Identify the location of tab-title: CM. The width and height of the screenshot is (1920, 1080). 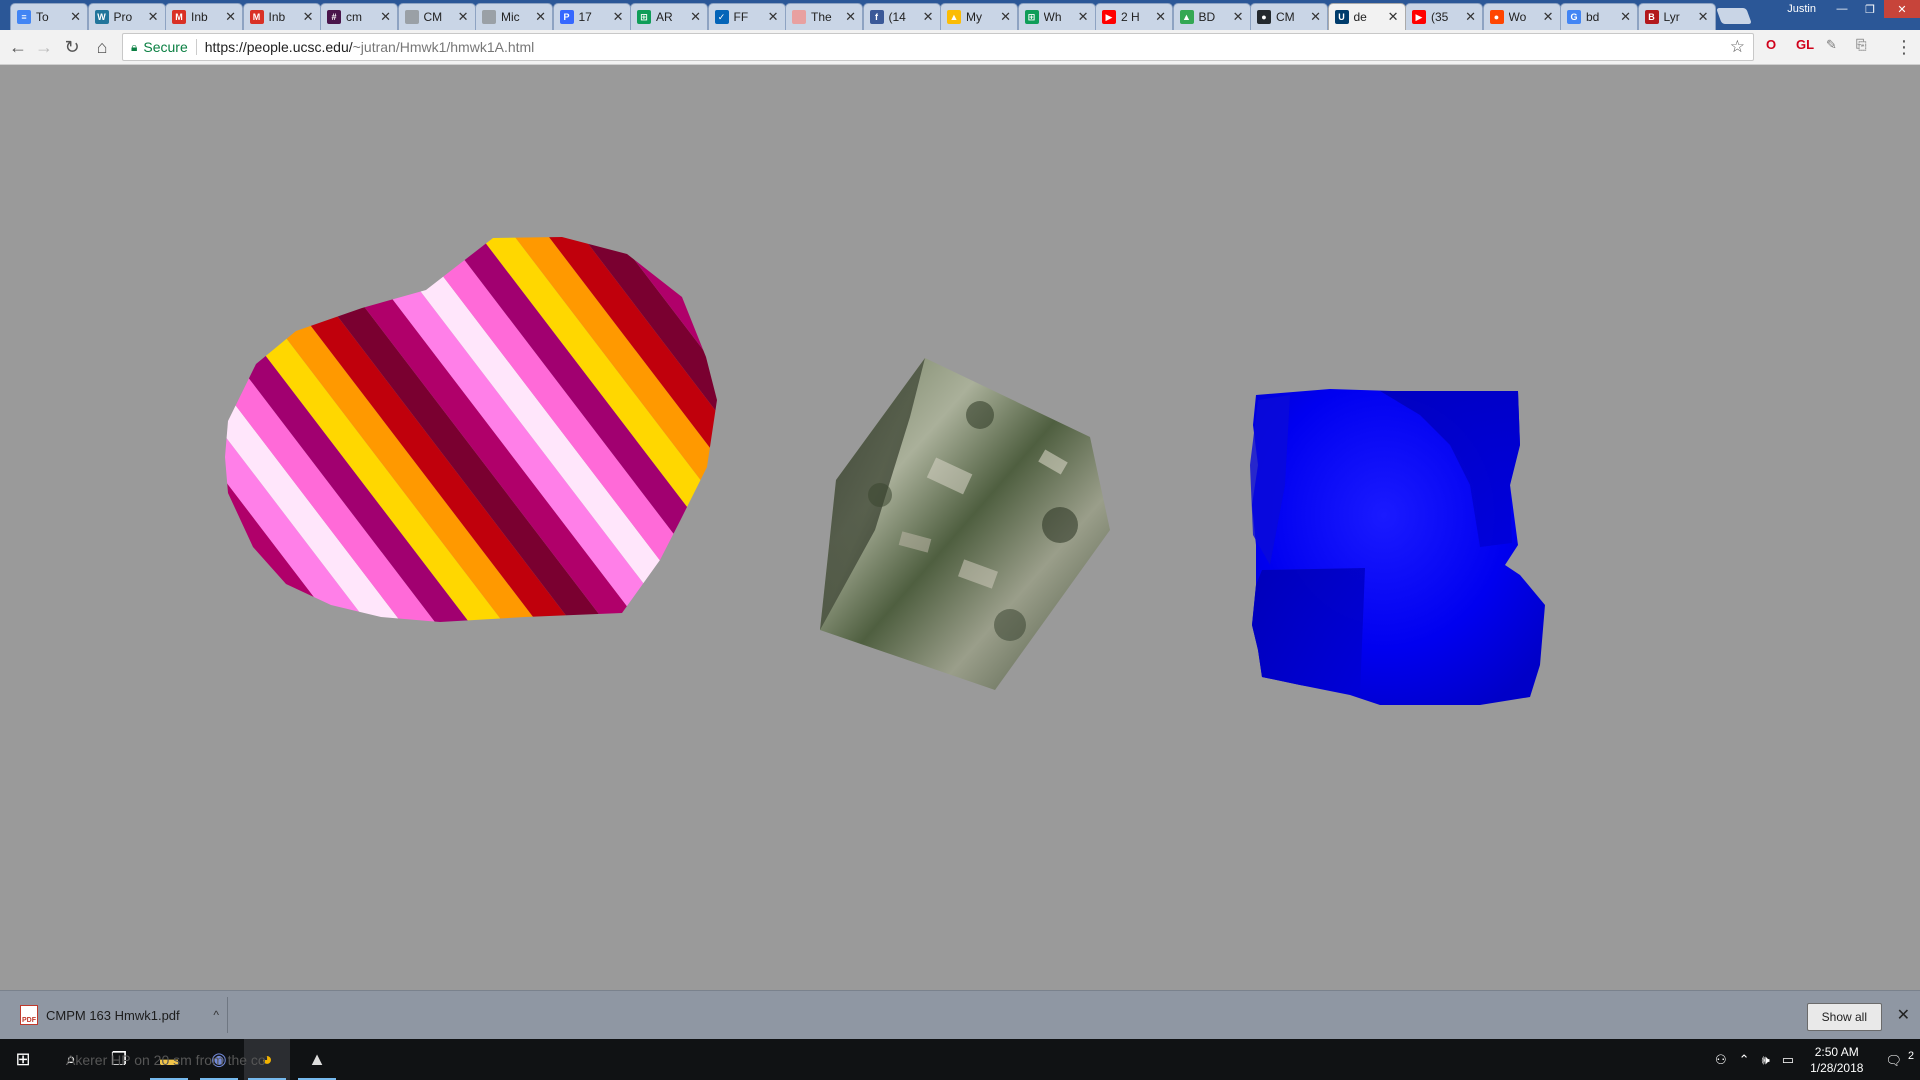
(1285, 17).